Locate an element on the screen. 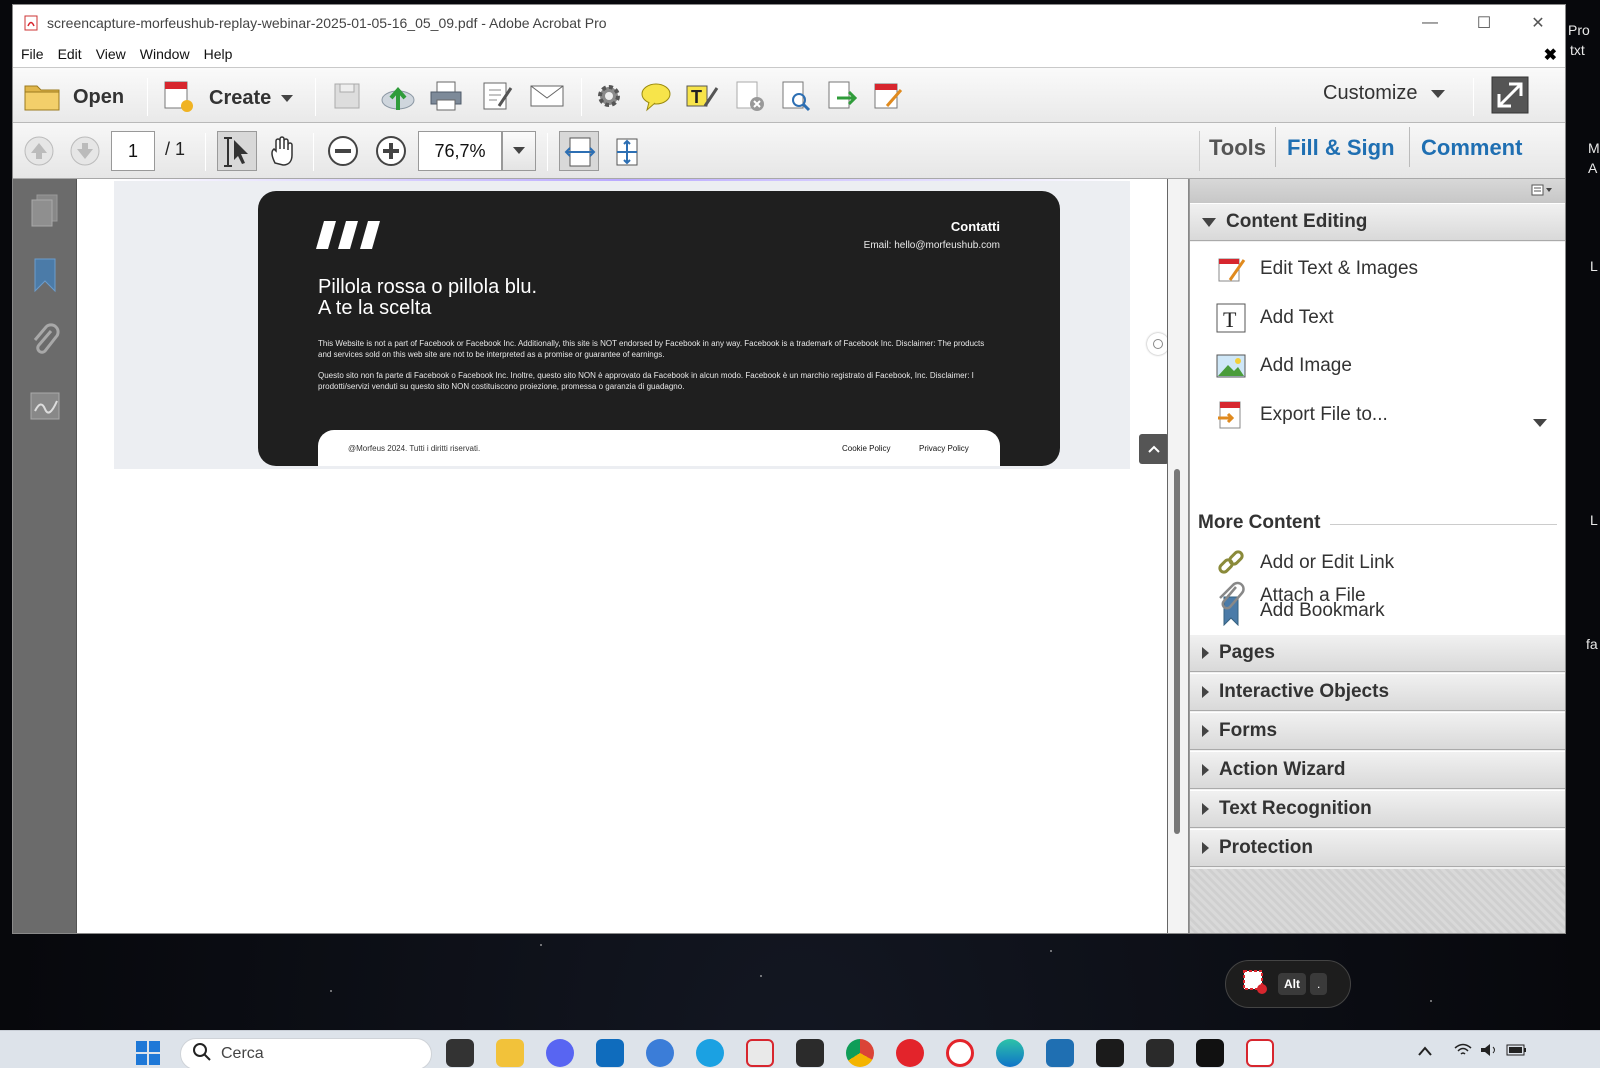 The image size is (1600, 1068). zoom-dropdown-button is located at coordinates (519, 151).